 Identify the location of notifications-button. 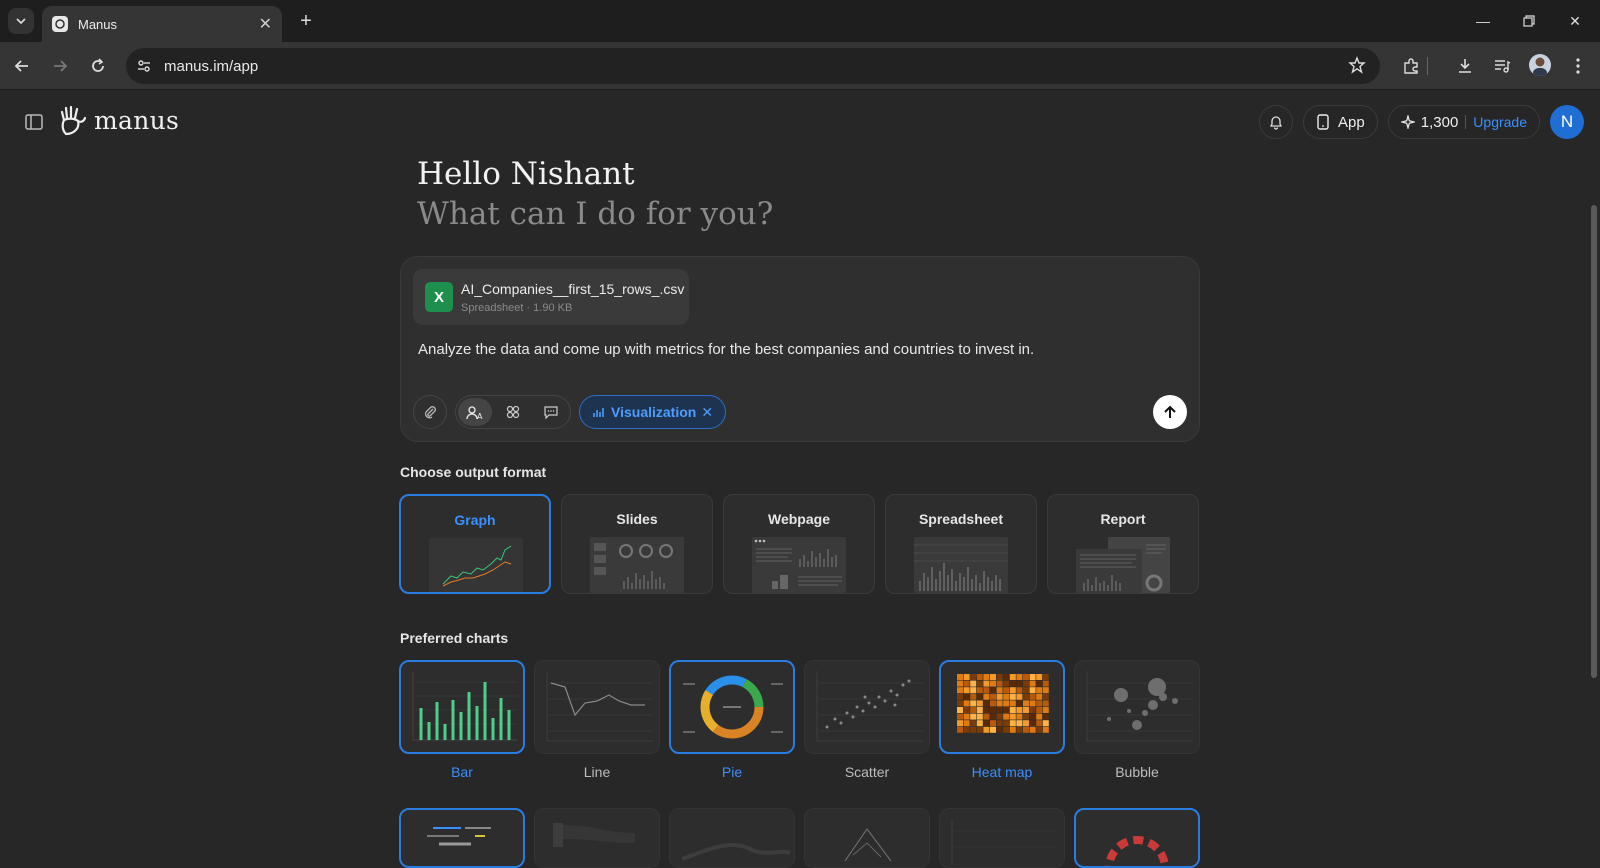
(1276, 122).